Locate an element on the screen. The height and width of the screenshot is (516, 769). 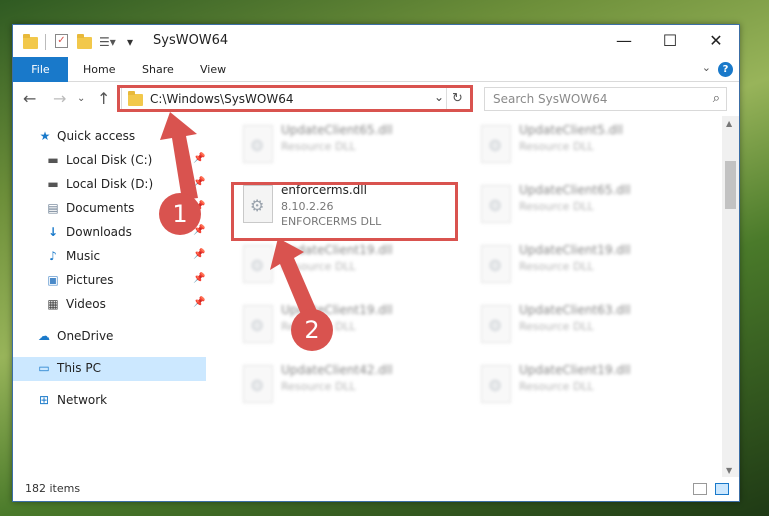
scrollbar-thumb is located at coordinates (730, 185).